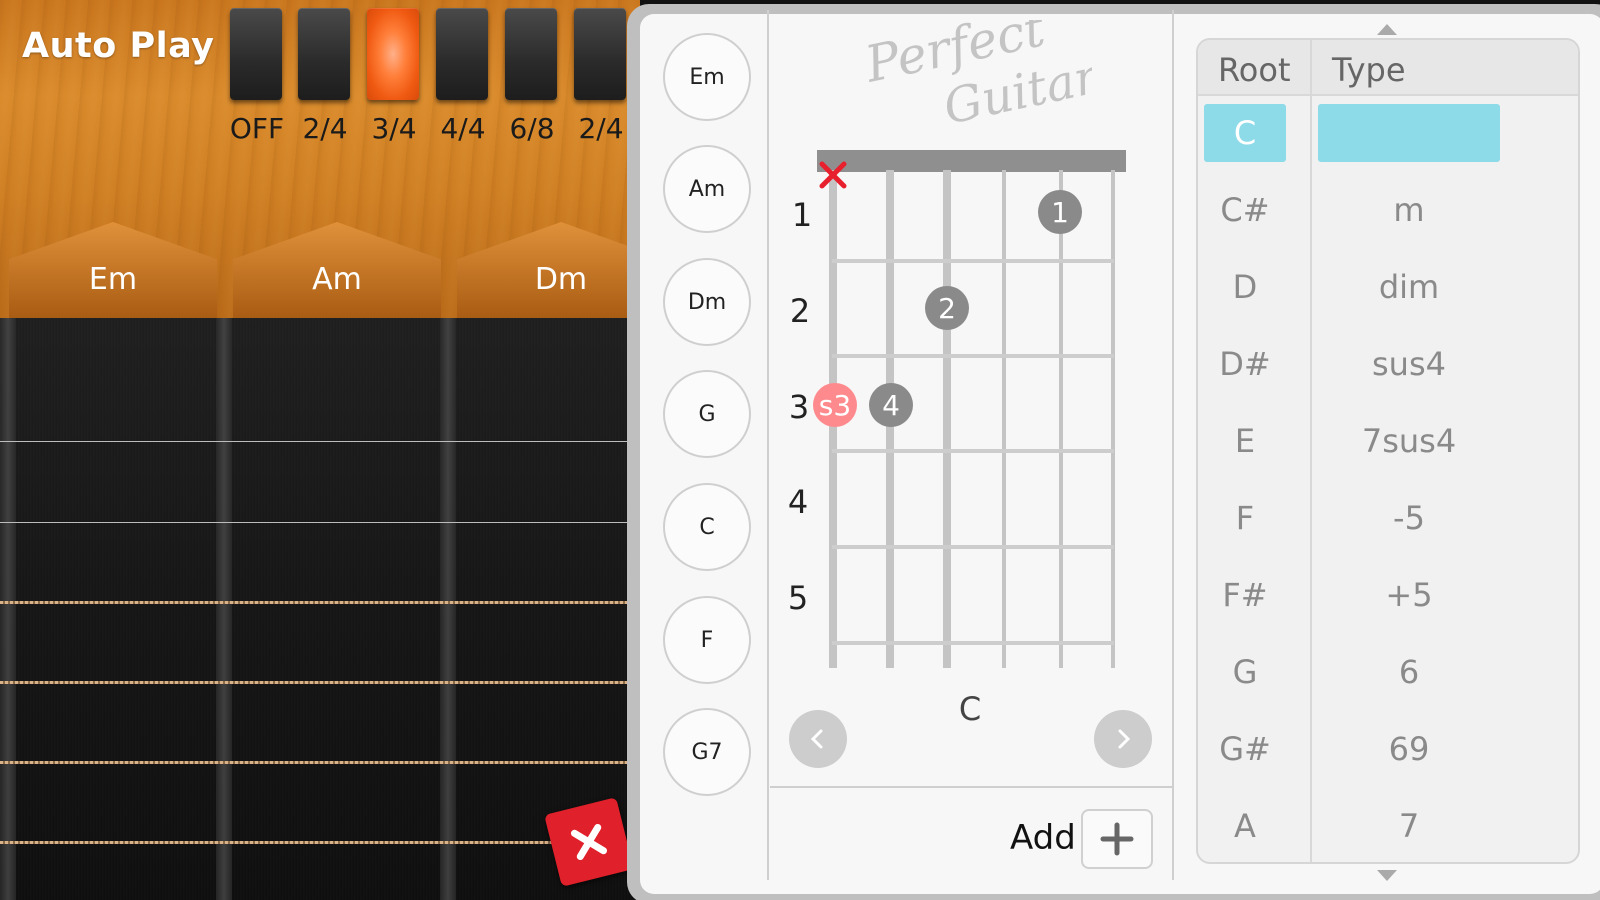  What do you see at coordinates (1245, 595) in the screenshot?
I see `root-item-f-sharp: F#` at bounding box center [1245, 595].